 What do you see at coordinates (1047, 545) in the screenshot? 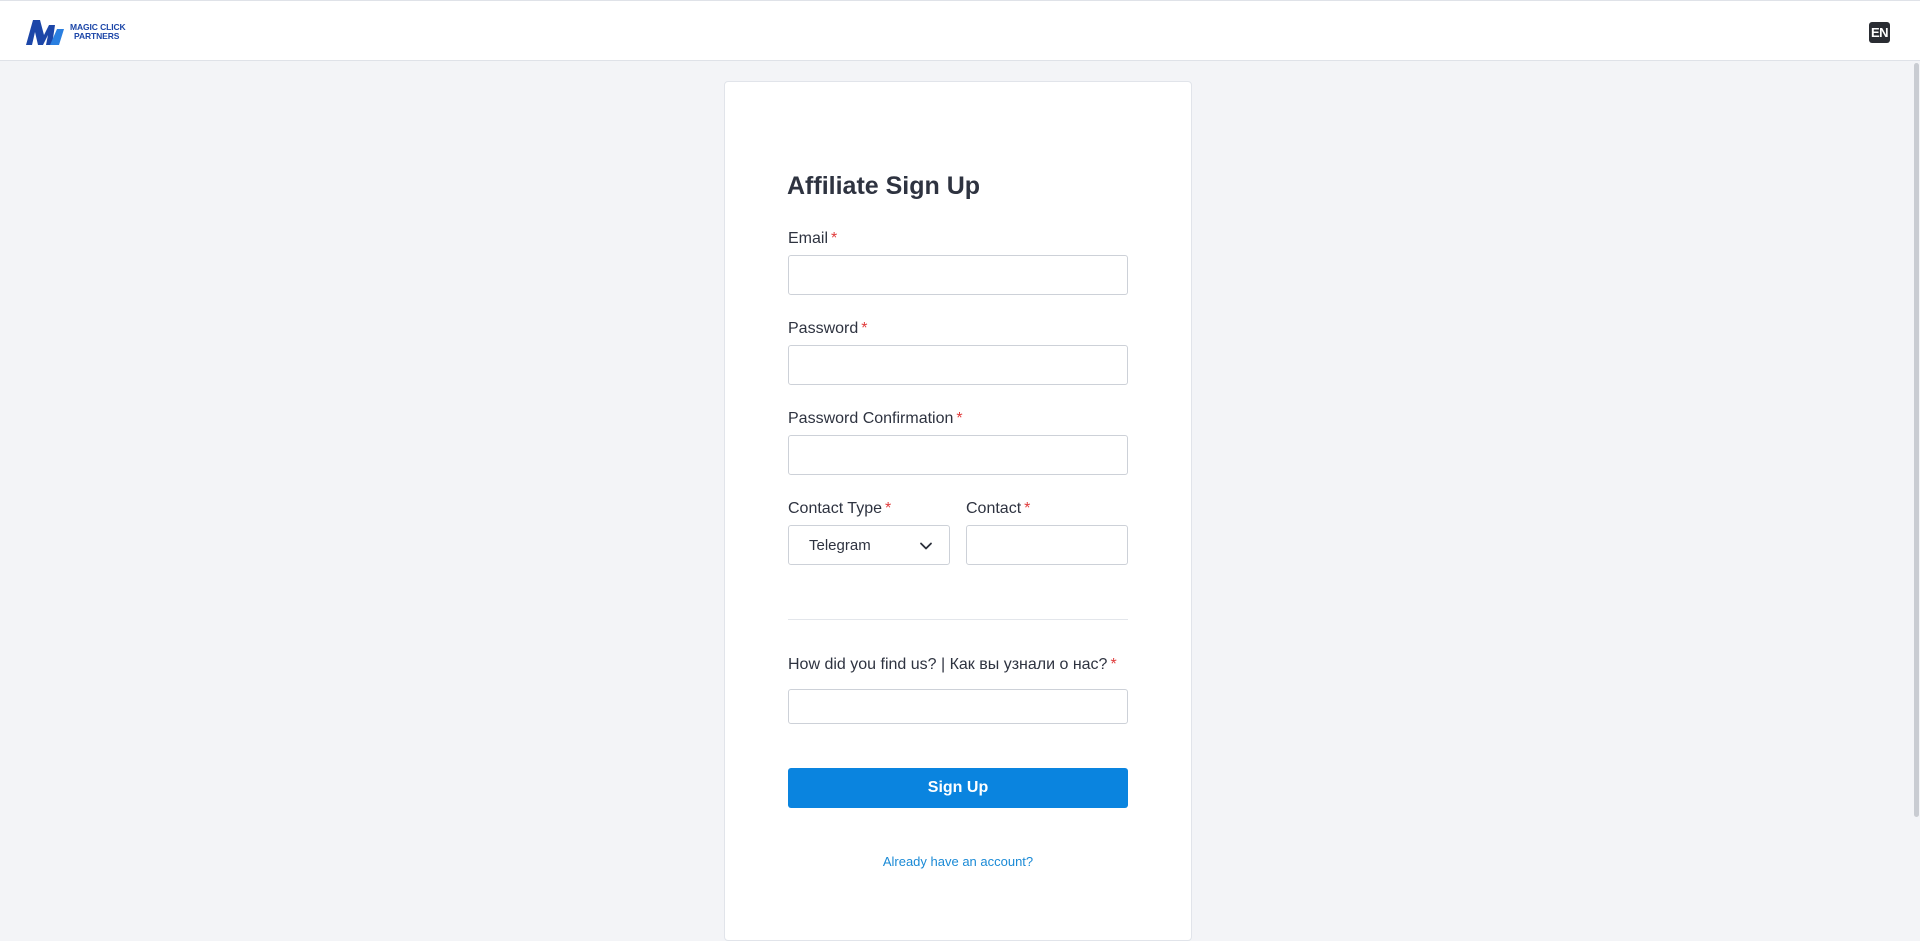
I see `contact-field` at bounding box center [1047, 545].